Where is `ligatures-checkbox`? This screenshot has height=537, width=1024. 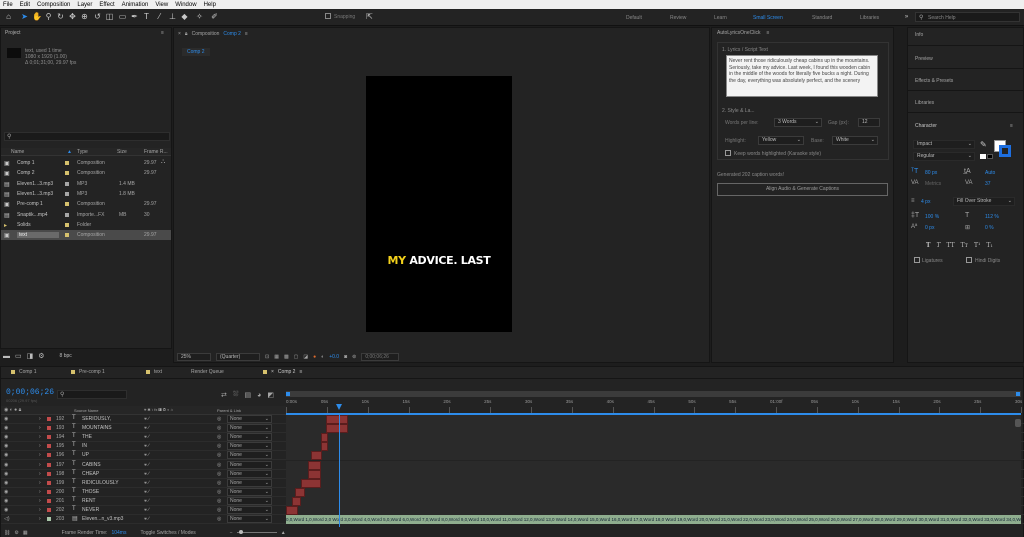 ligatures-checkbox is located at coordinates (917, 260).